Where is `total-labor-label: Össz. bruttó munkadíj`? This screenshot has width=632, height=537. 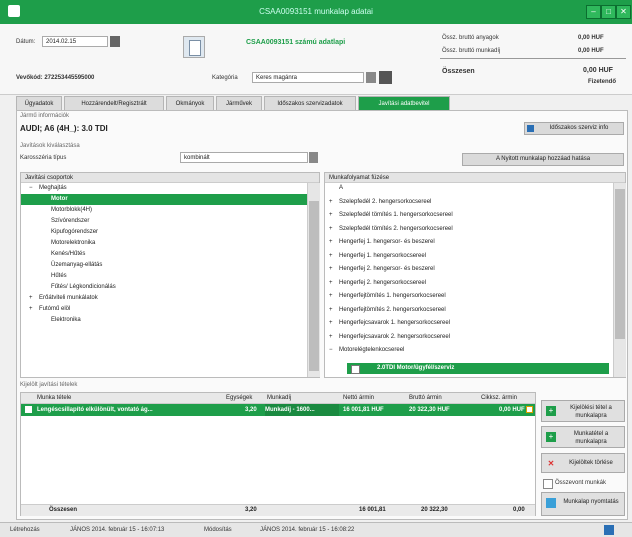
total-labor-label: Össz. bruttó munkadíj is located at coordinates (471, 51).